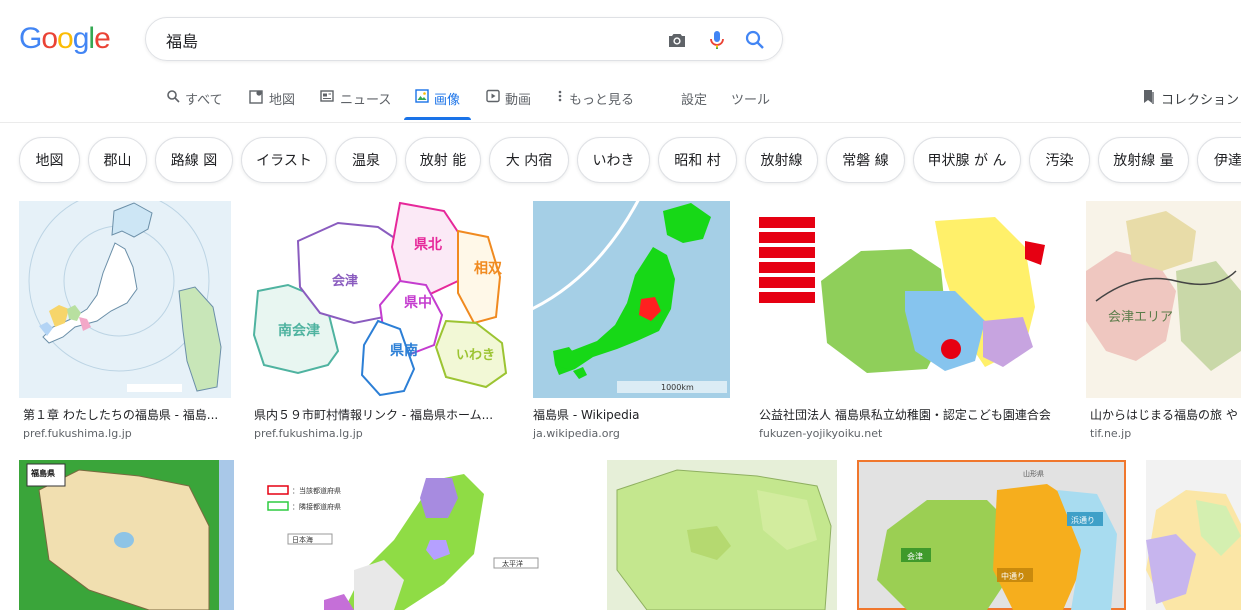 This screenshot has width=1241, height=610. What do you see at coordinates (379, 299) in the screenshot?
I see `result-thumbnail: 県北 相双 会津 県中 南会津 県南 いわき` at bounding box center [379, 299].